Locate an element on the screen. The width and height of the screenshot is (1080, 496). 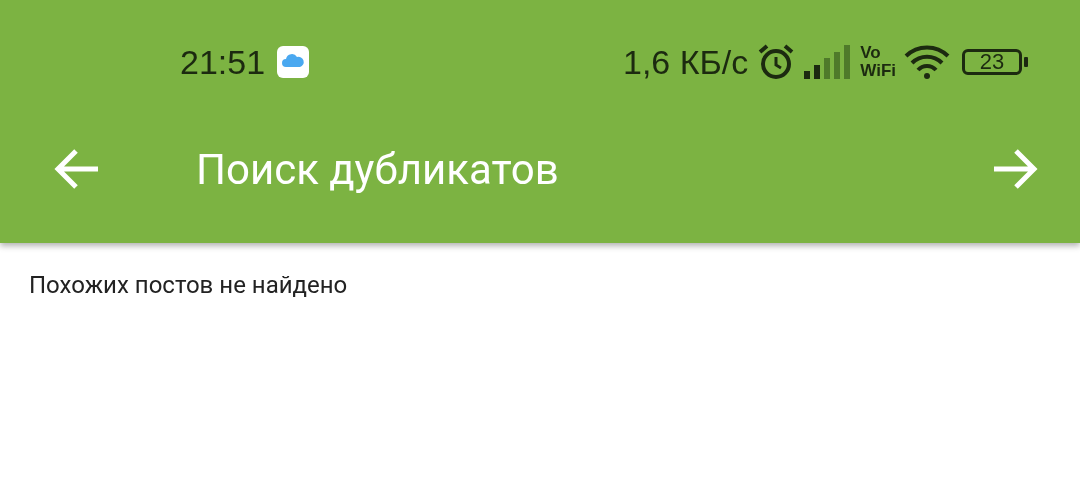
vowifi-label: Vo is located at coordinates (871, 53).